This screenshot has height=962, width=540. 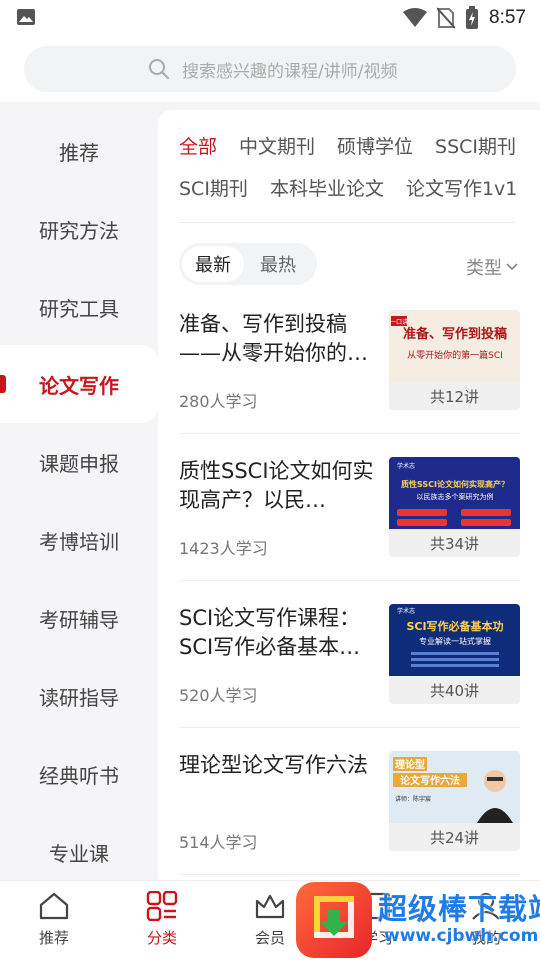 I want to click on sort-toggle: 最新 最热, so click(x=248, y=264).